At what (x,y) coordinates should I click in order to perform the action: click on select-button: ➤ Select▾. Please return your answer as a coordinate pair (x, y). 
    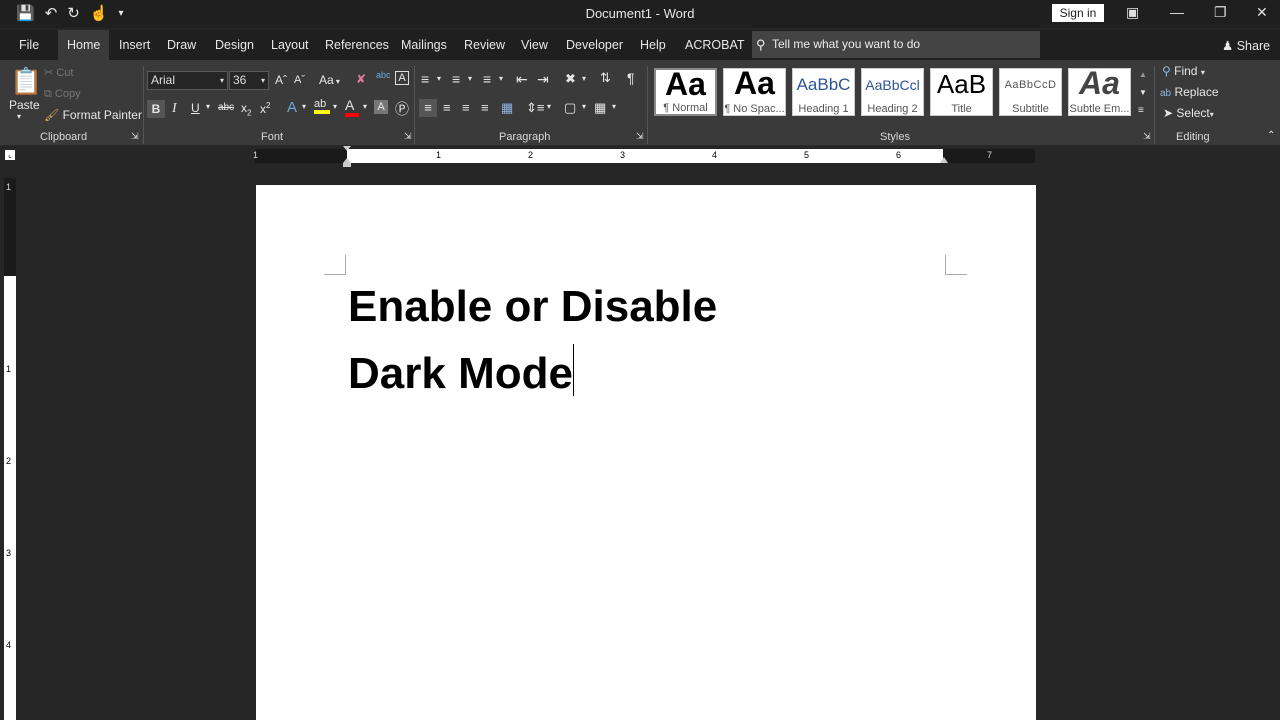
    Looking at the image, I should click on (1188, 113).